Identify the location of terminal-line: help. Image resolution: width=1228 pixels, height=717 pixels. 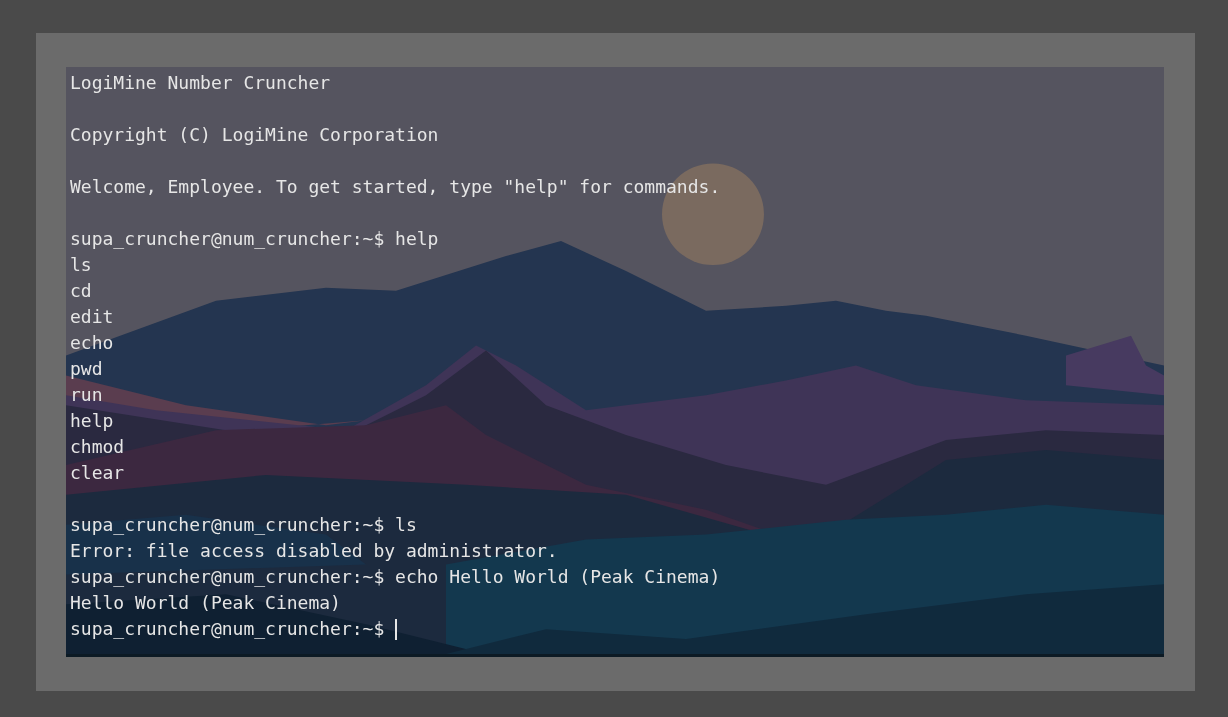
(92, 421).